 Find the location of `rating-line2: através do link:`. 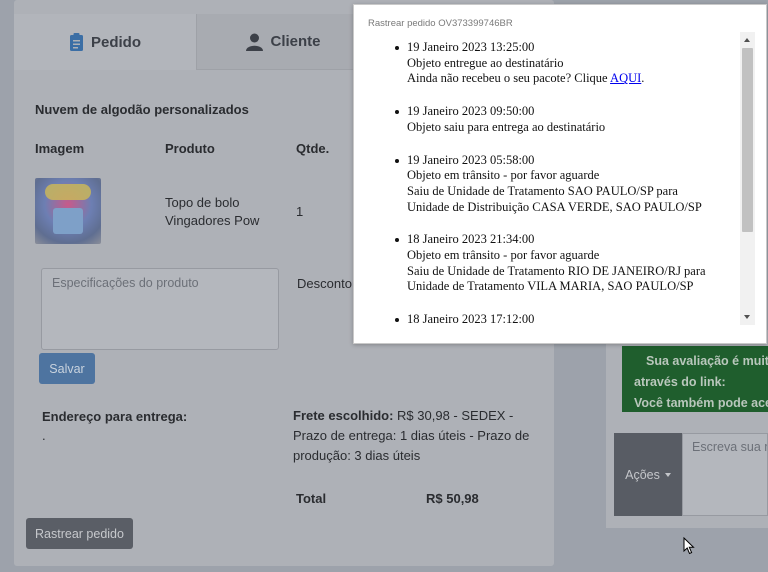

rating-line2: através do link: is located at coordinates (680, 382).